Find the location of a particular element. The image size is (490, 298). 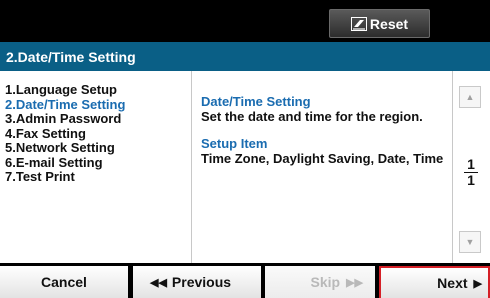

current-page: 1 is located at coordinates (471, 164).